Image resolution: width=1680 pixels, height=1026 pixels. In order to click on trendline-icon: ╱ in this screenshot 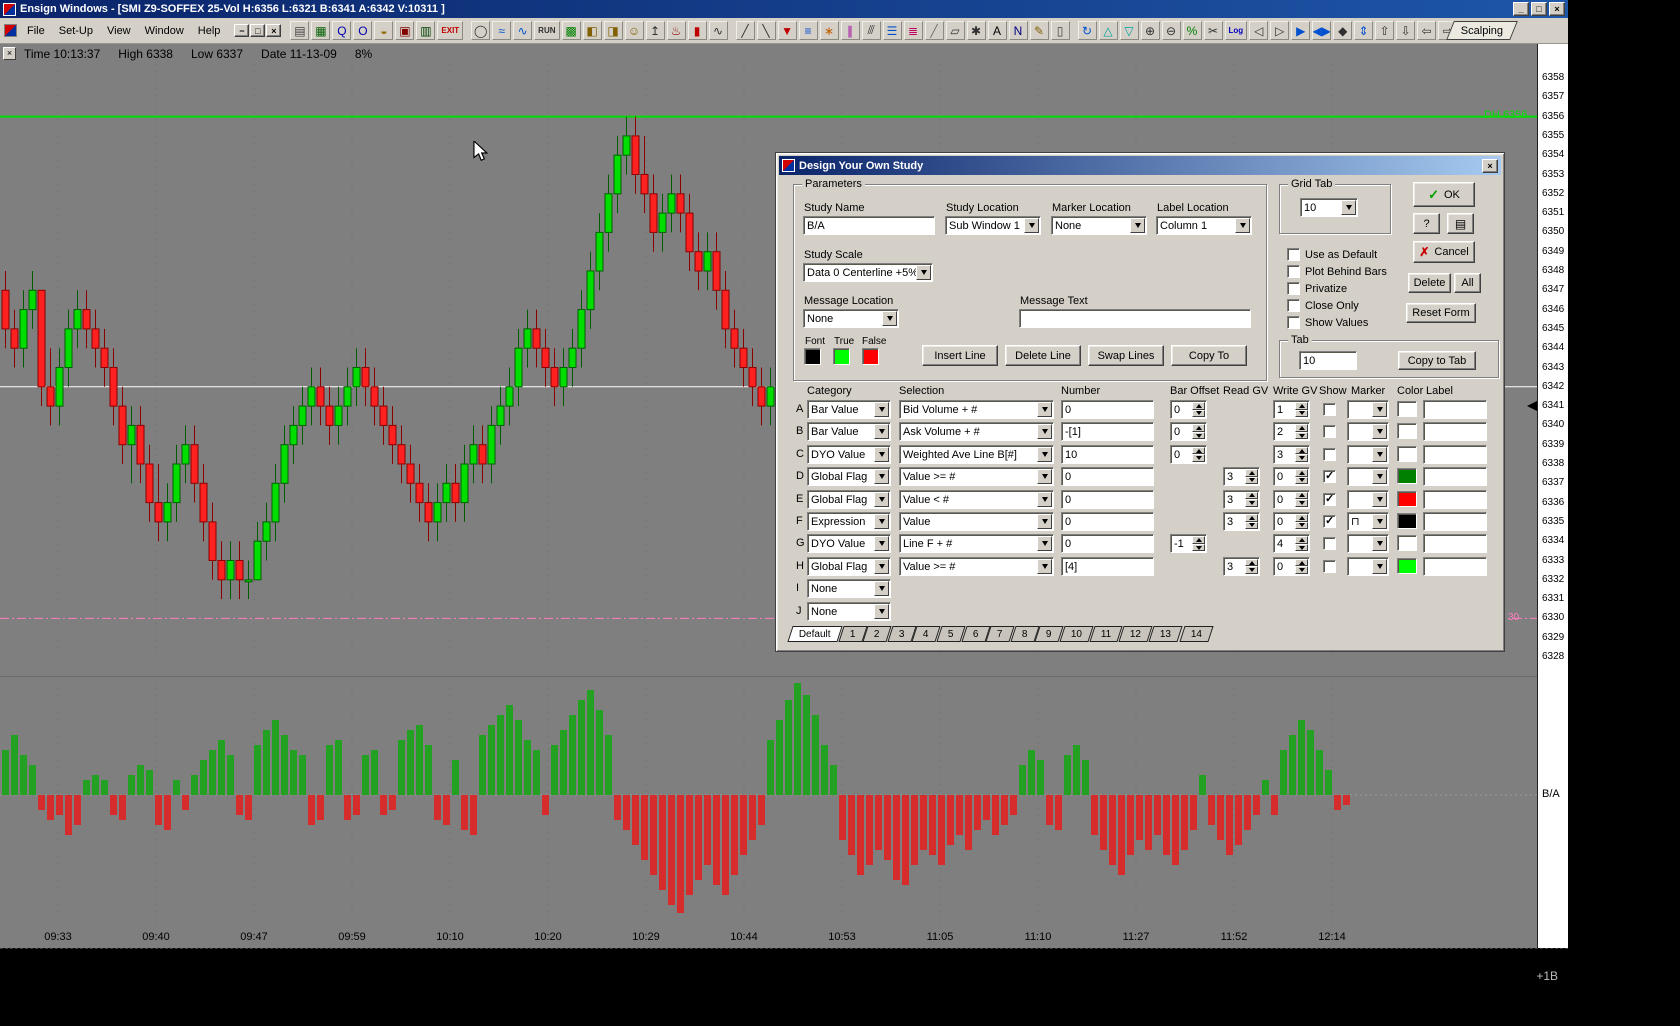, I will do `click(745, 30)`.